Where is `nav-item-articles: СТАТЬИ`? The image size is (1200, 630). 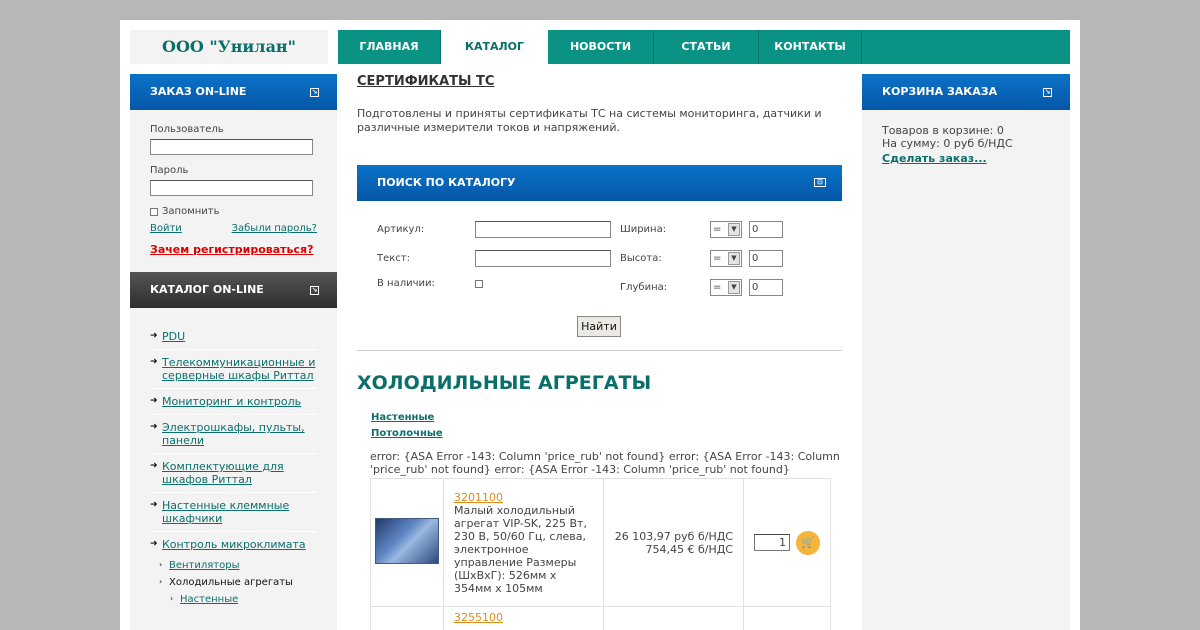
nav-item-articles: СТАТЬИ is located at coordinates (706, 47).